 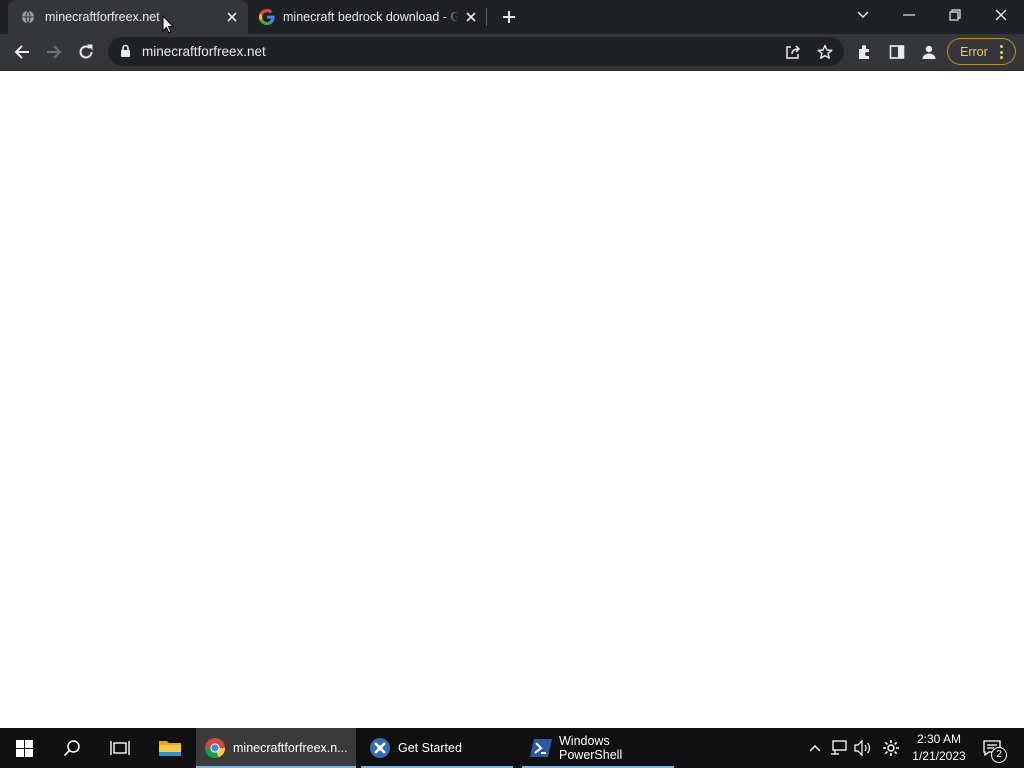 I want to click on reload-button, so click(x=86, y=52).